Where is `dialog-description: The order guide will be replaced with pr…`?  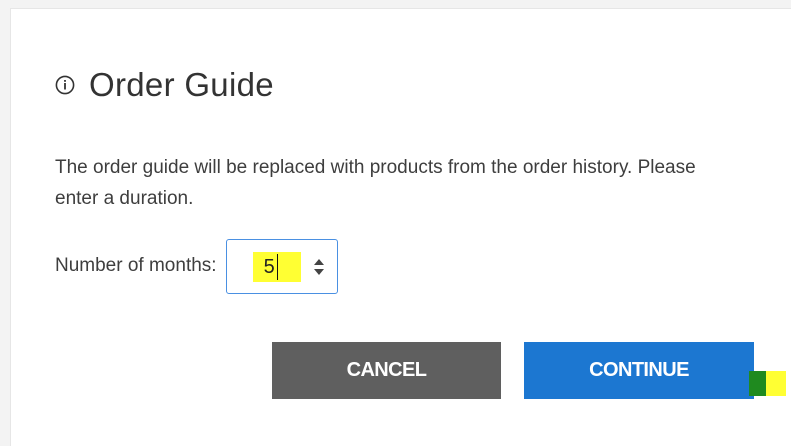
dialog-description: The order guide will be replaced with pr… is located at coordinates (375, 183).